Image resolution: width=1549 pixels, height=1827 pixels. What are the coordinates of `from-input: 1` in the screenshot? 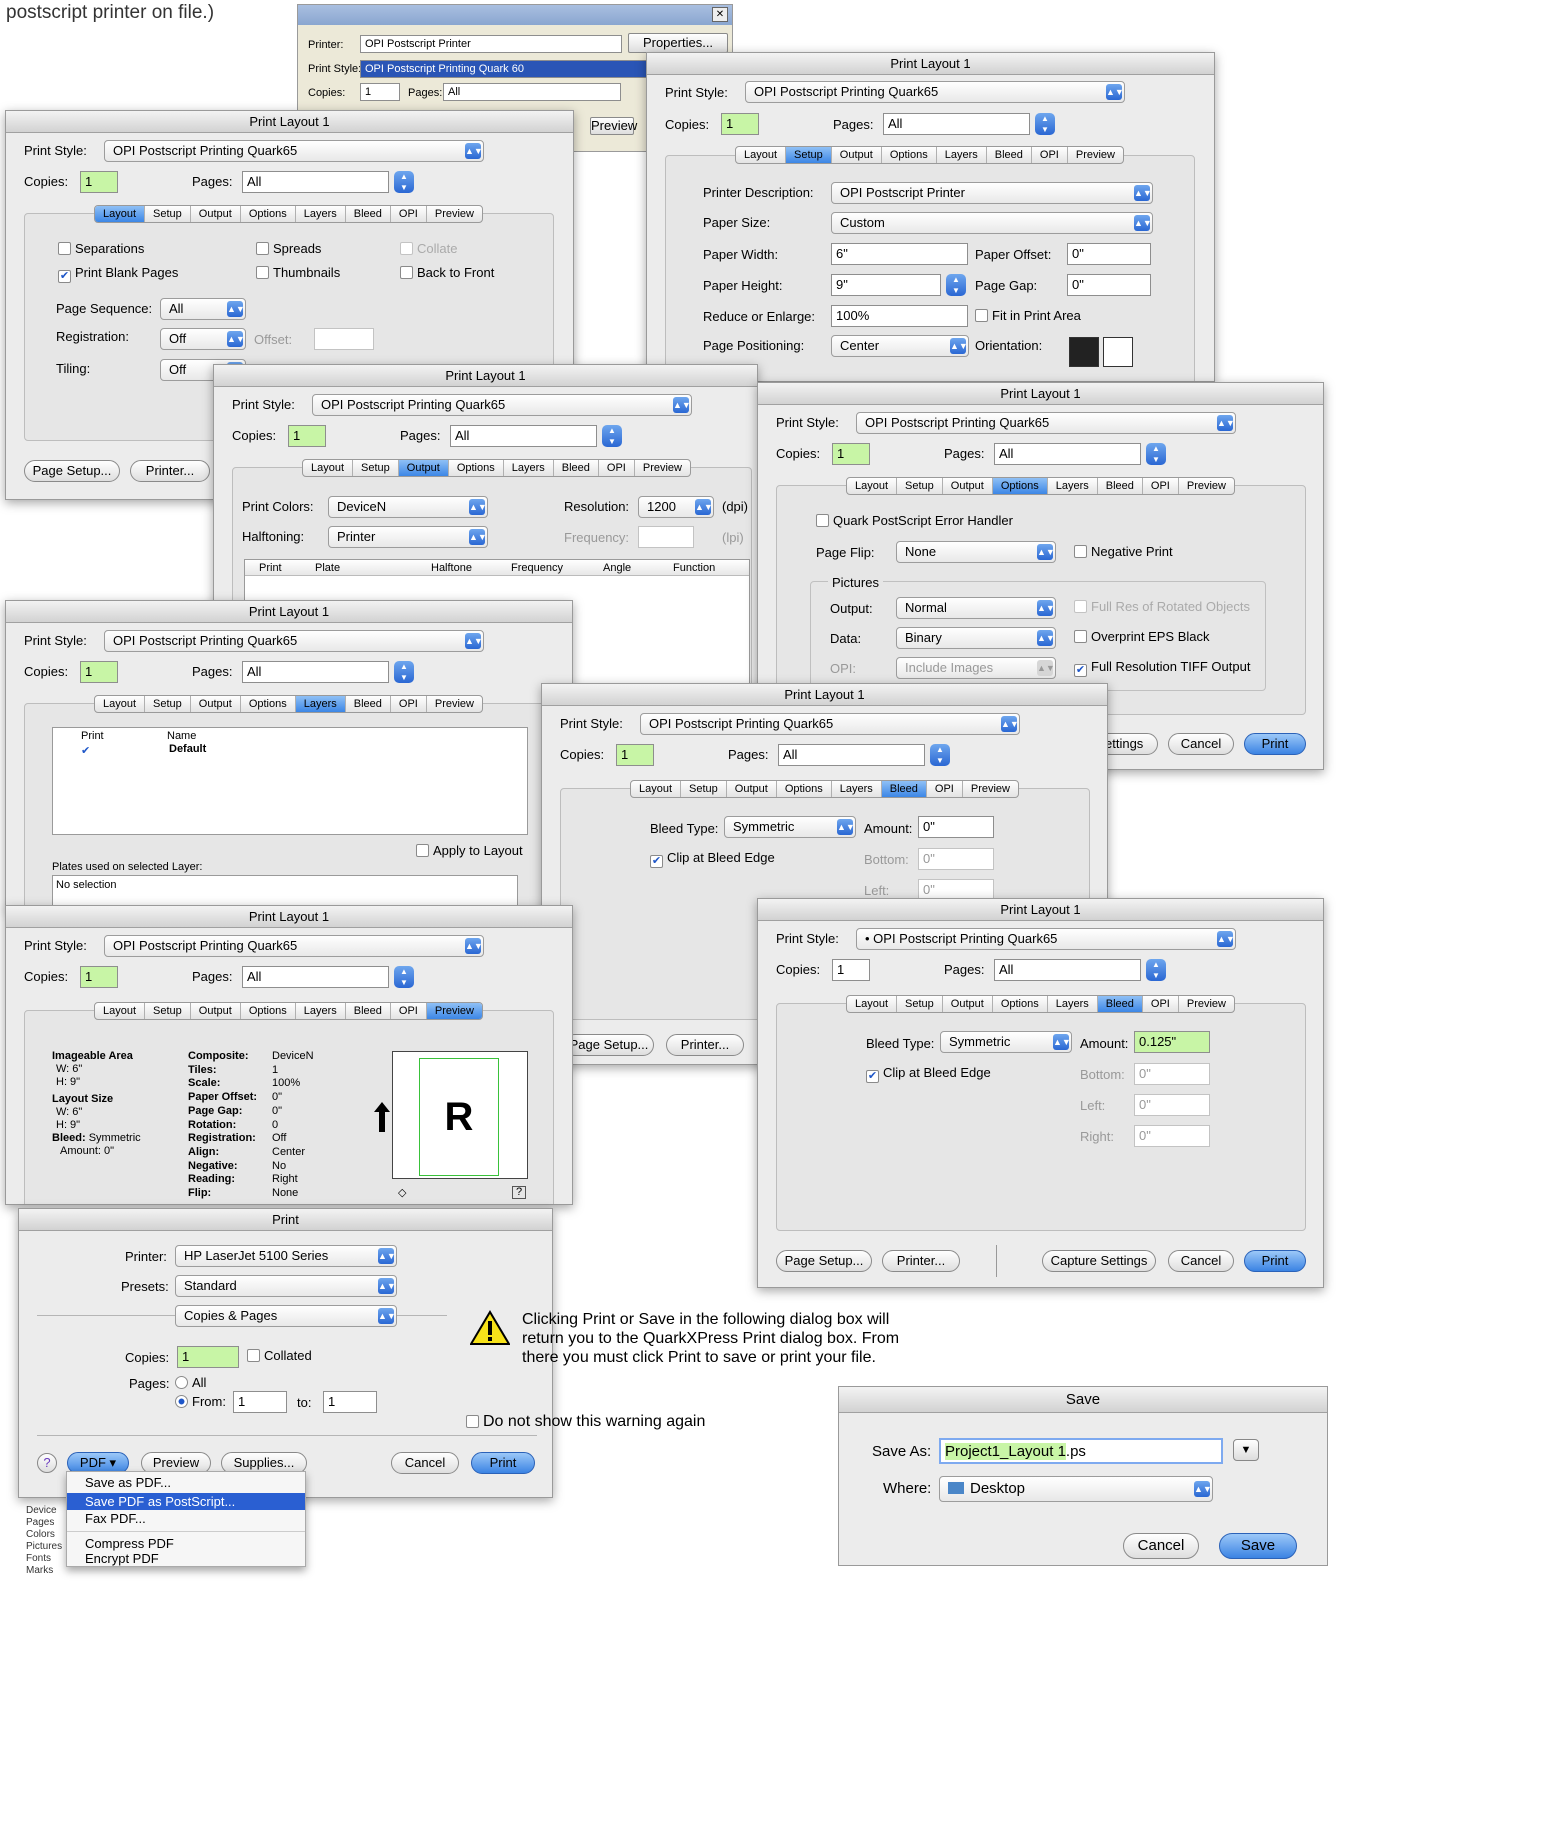 It's located at (260, 1402).